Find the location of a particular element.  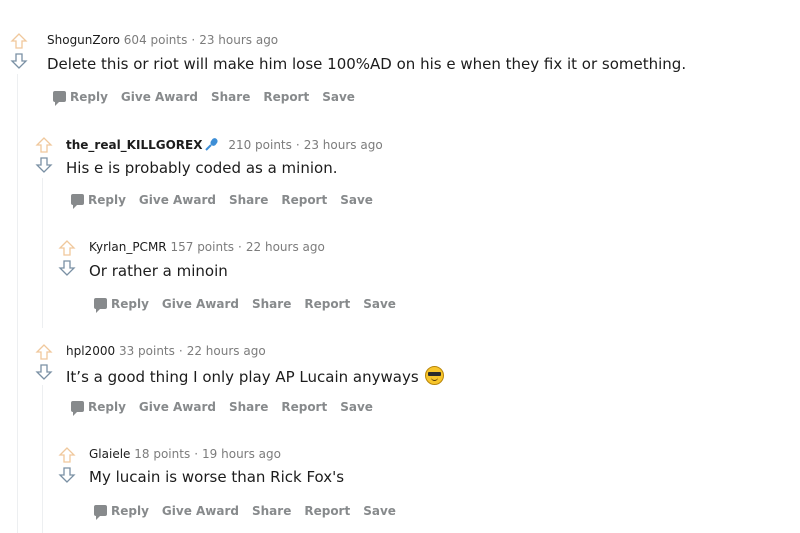

comment-meta: Glaiele 18 points · 19 hours ago is located at coordinates (185, 454).